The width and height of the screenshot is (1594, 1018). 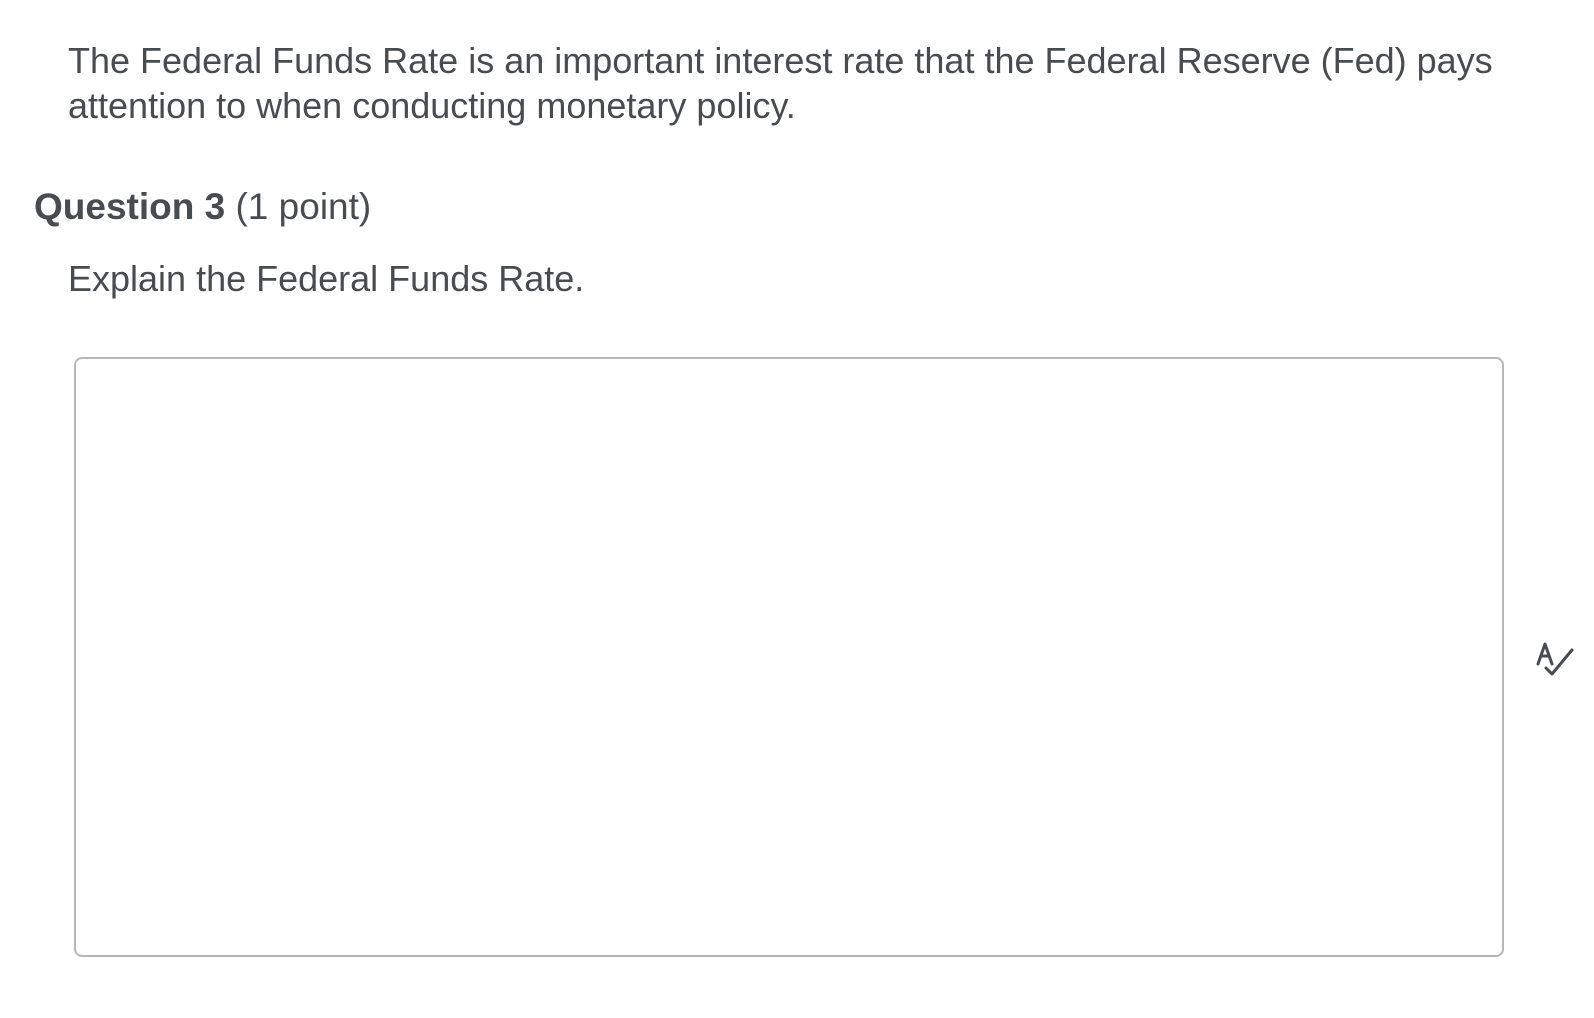 I want to click on question-prompt: Explain the Federal Funds Rate., so click(x=326, y=278).